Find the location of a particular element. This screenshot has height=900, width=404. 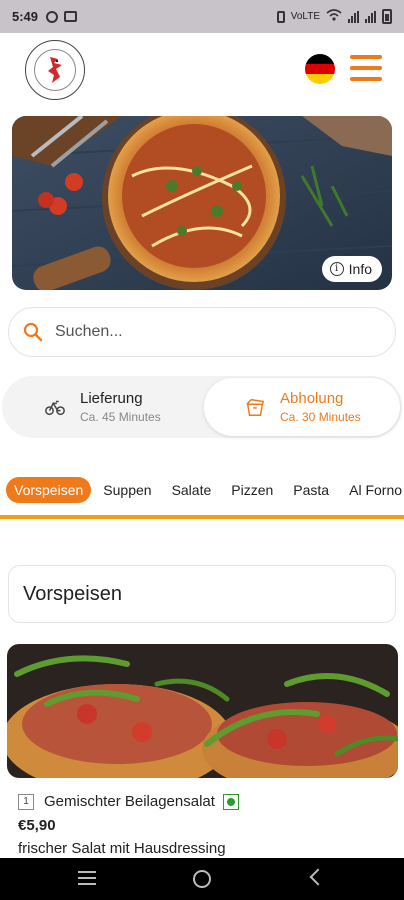

tab-suppen: Suppen is located at coordinates (127, 490).